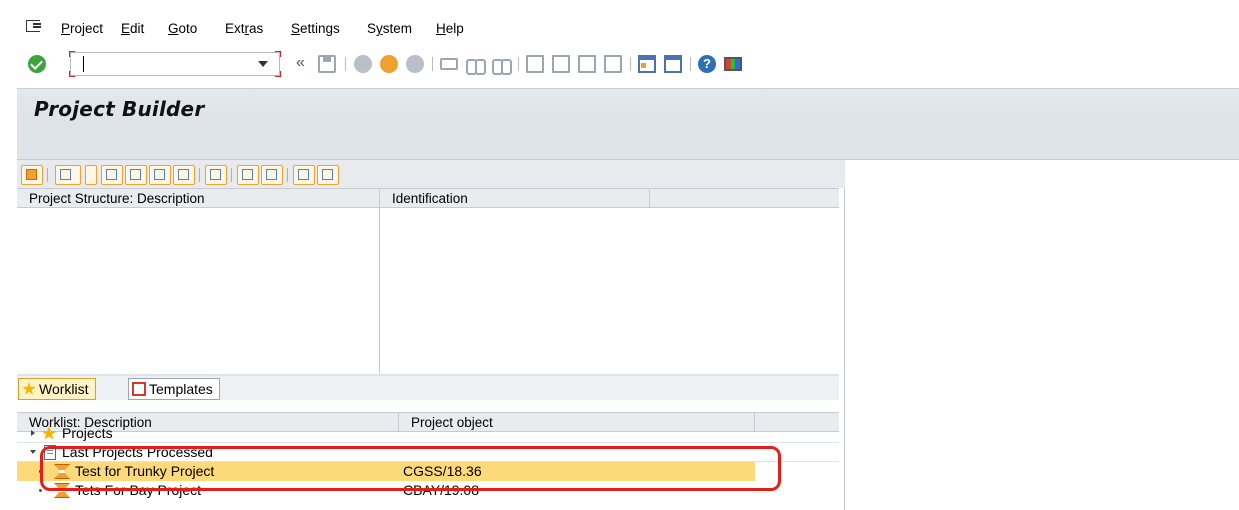 The width and height of the screenshot is (1239, 510). Describe the element at coordinates (137, 452) in the screenshot. I see `tree-node-label: Last Projects Processed` at that location.